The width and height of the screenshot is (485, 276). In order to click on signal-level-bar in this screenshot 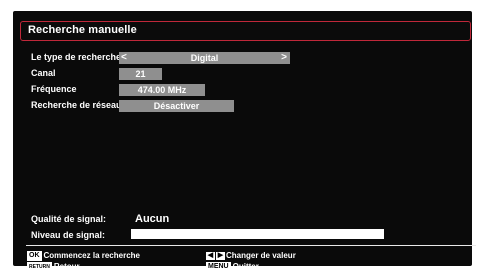, I will do `click(257, 234)`.